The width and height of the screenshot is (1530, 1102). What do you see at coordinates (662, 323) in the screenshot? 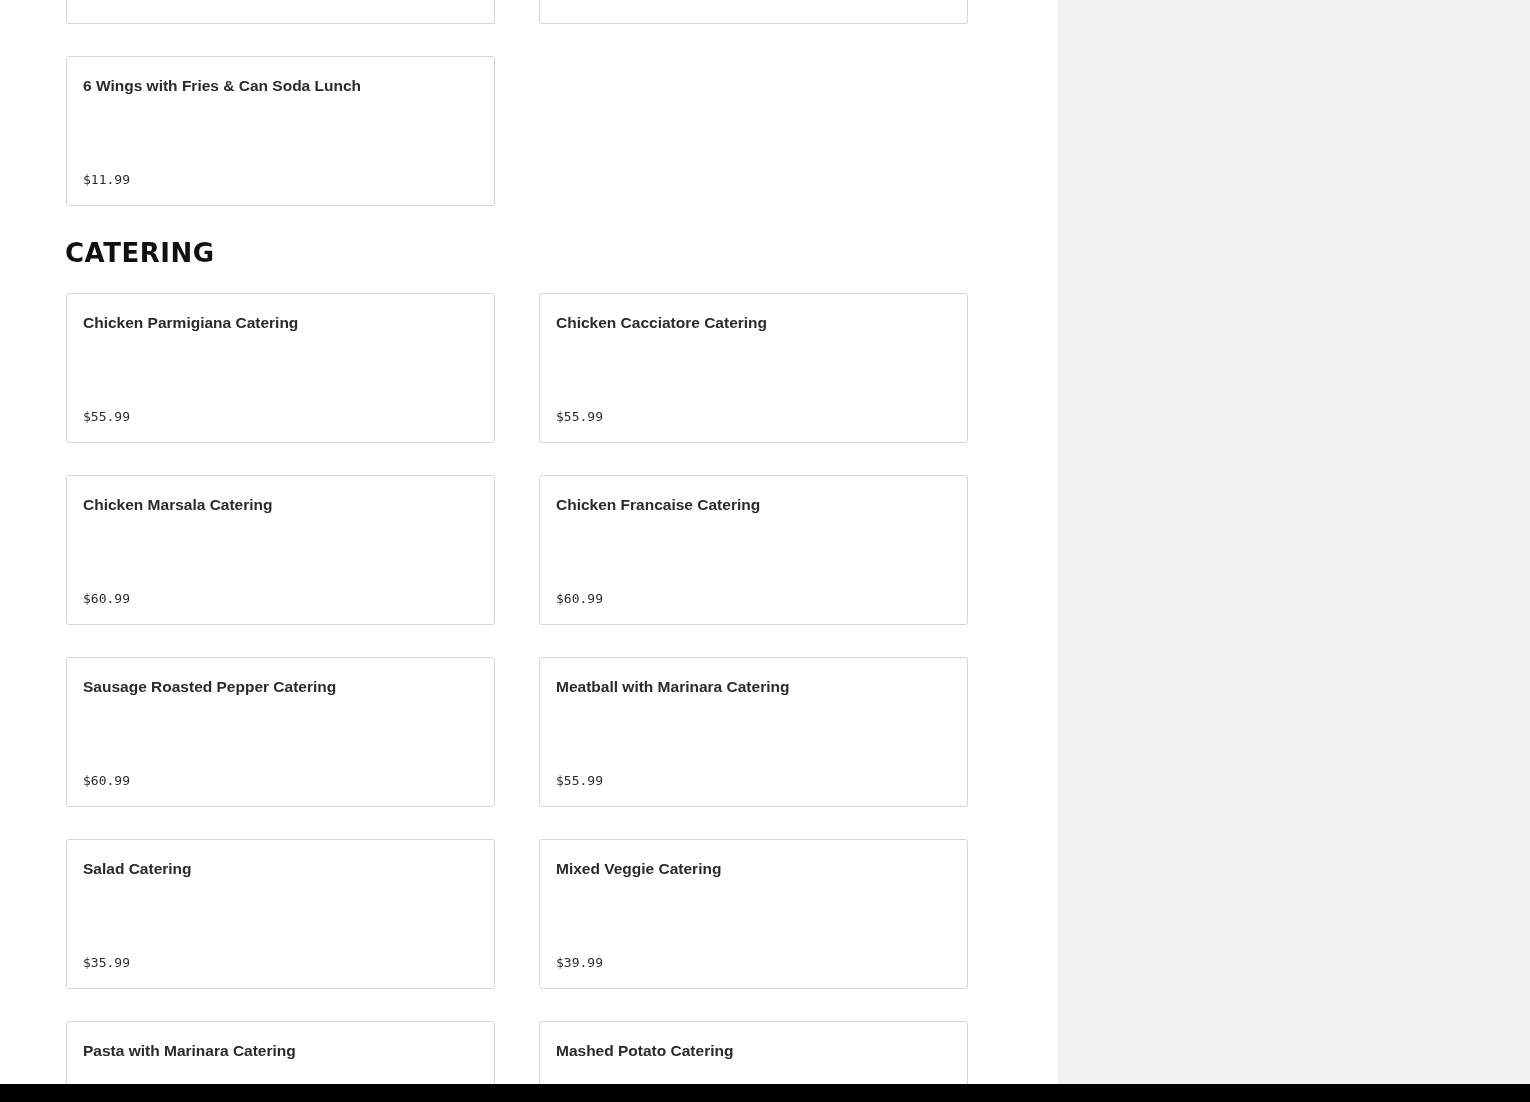
I see `item-name: Chicken Cacciatore Catering` at bounding box center [662, 323].